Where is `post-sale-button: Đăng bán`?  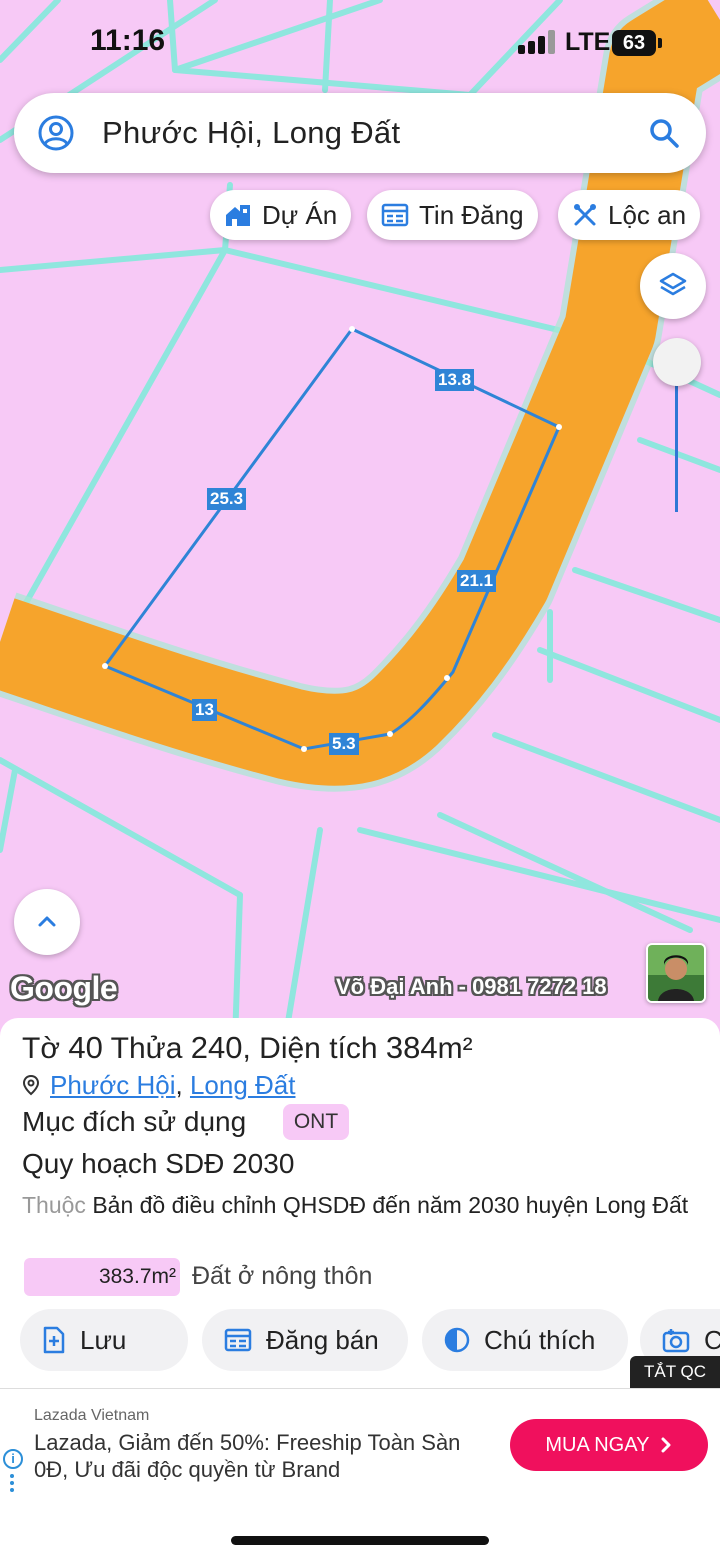
post-sale-button: Đăng bán is located at coordinates (305, 1340).